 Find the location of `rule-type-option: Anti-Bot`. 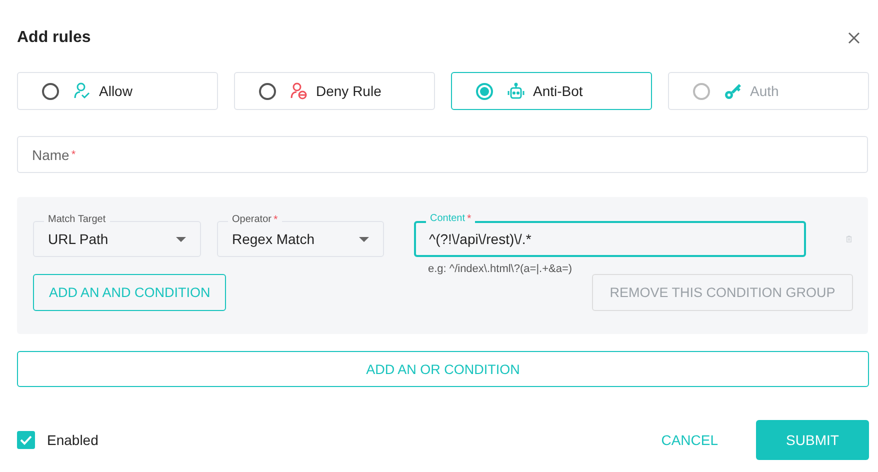

rule-type-option: Anti-Bot is located at coordinates (551, 91).